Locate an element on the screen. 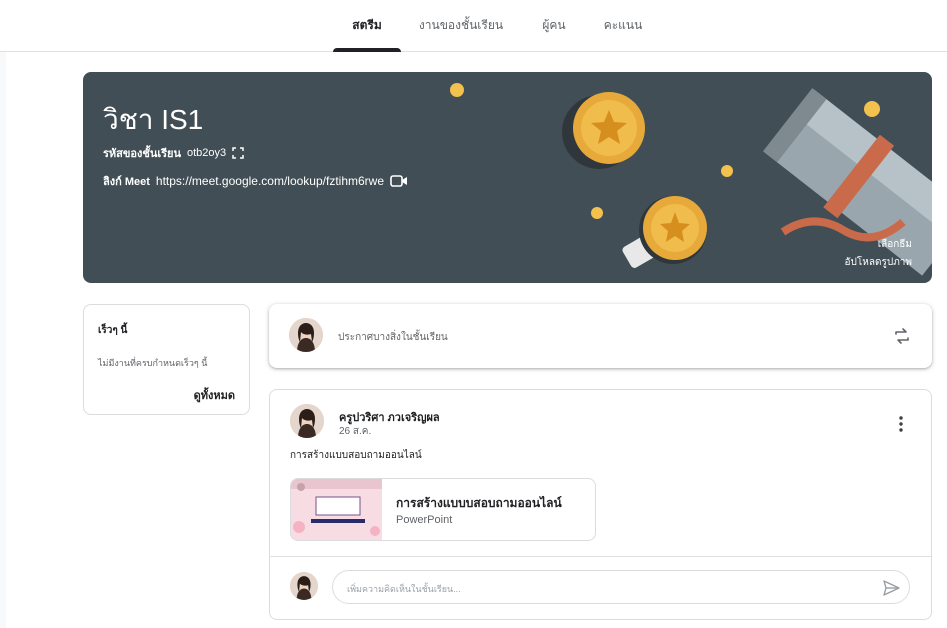  class-code-label: รหัสของชั้นเรียน is located at coordinates (142, 154).